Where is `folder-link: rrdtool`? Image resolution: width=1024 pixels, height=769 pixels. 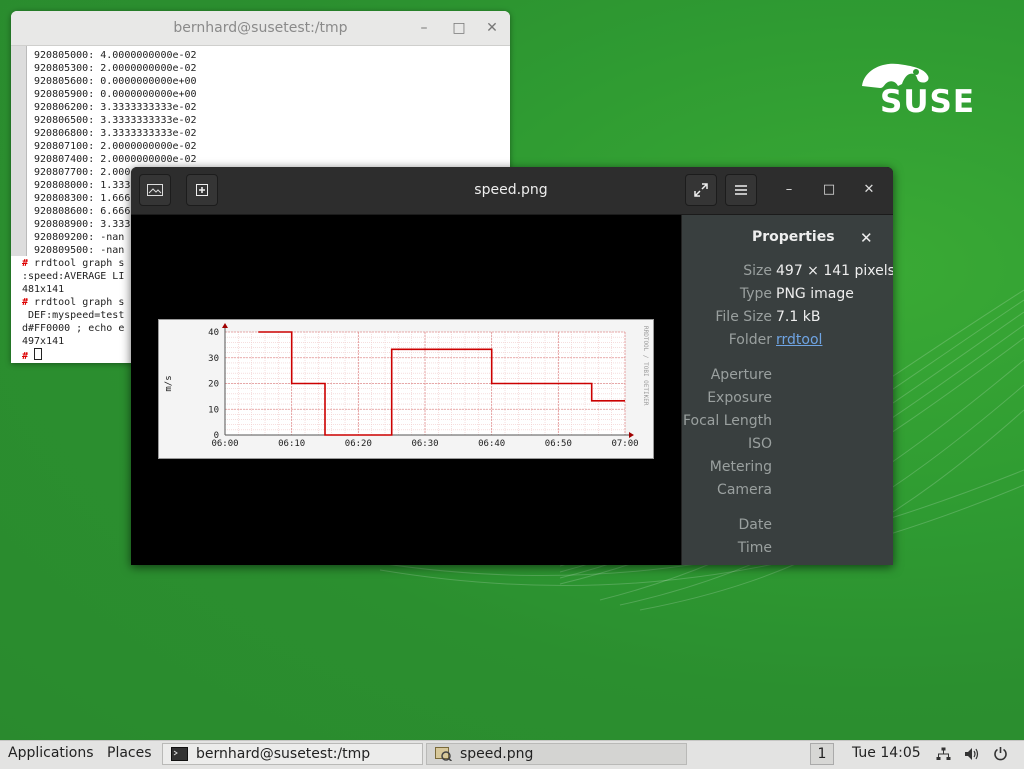 folder-link: rrdtool is located at coordinates (799, 340).